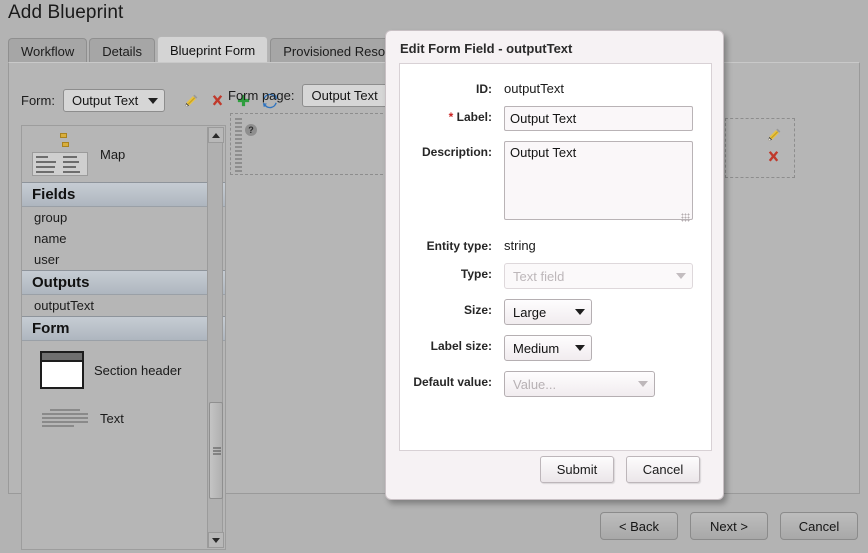 Image resolution: width=868 pixels, height=553 pixels. I want to click on form-select: Output Text, so click(114, 100).